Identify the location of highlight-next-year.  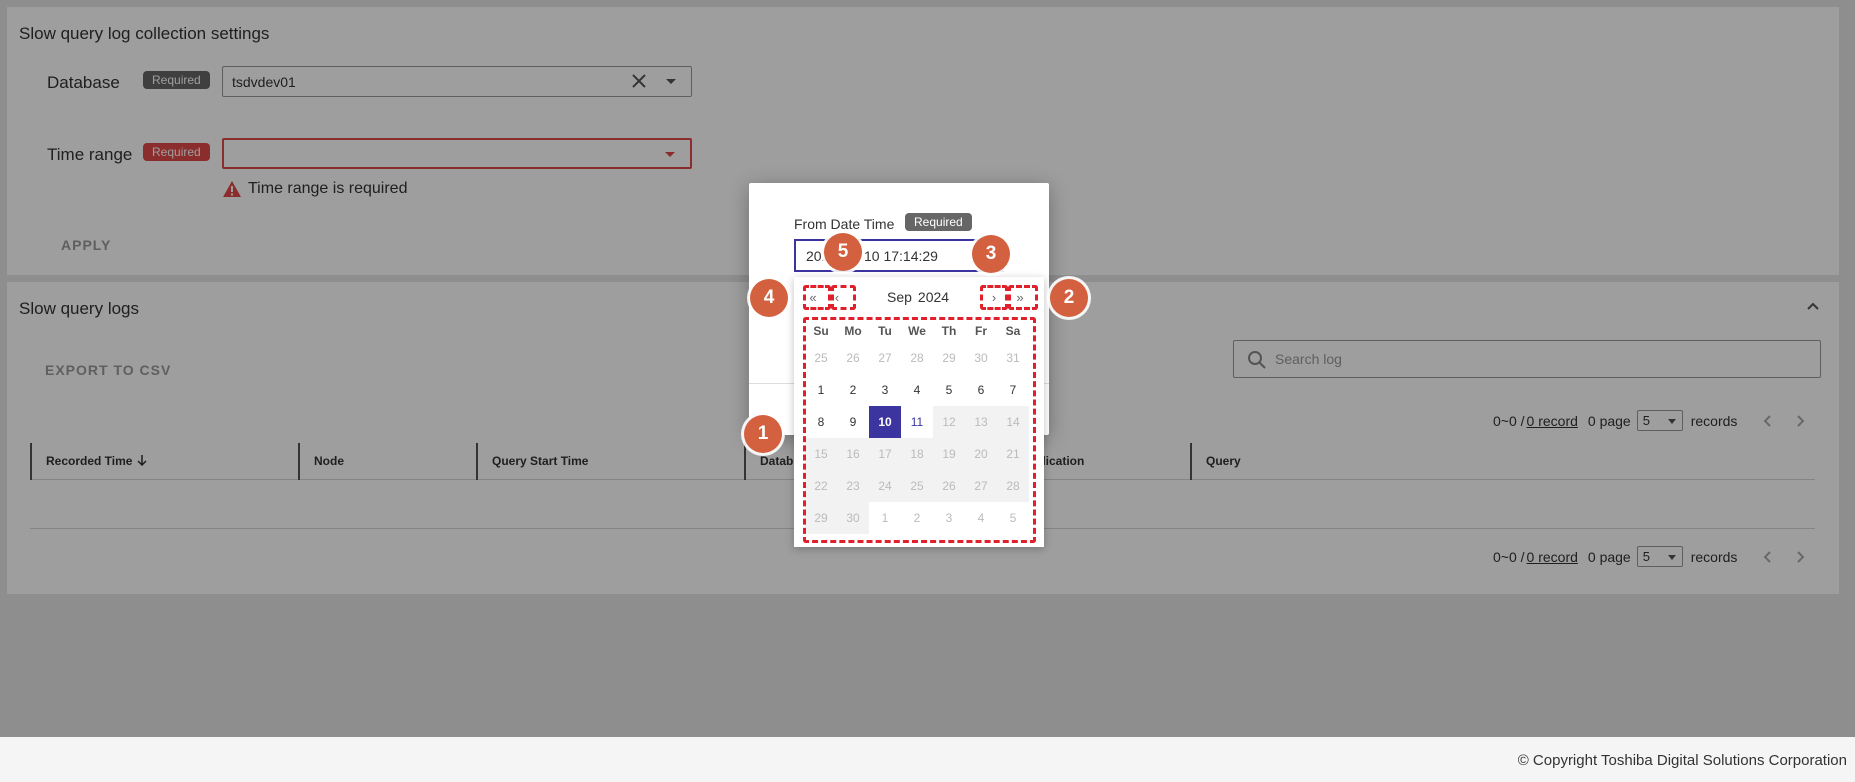
(1023, 297).